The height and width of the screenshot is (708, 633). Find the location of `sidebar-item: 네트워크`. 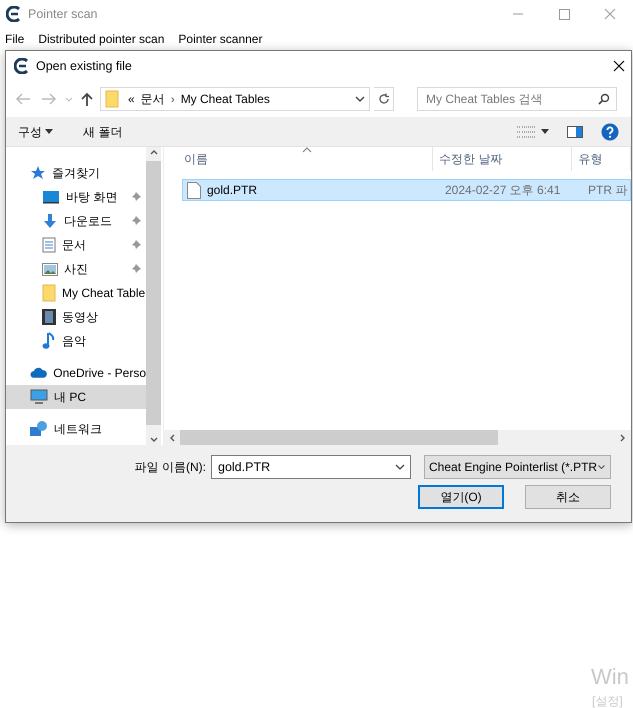

sidebar-item: 네트워크 is located at coordinates (76, 429).